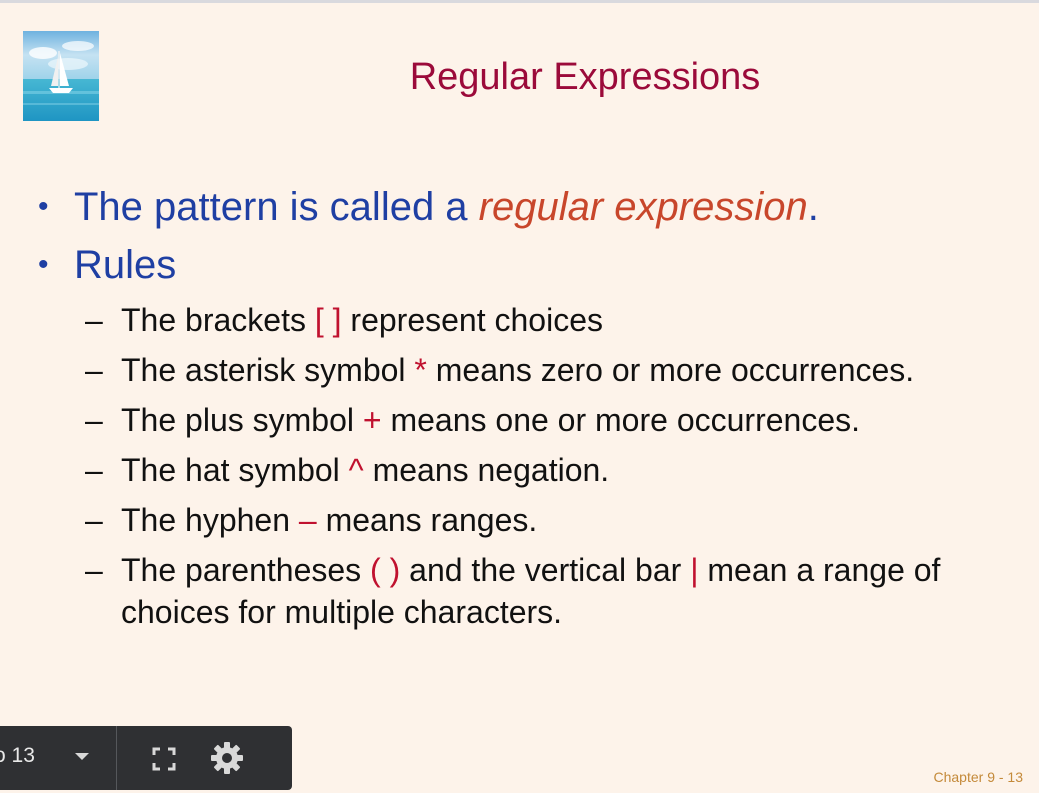 The width and height of the screenshot is (1039, 793). I want to click on rule-text: The parentheses, so click(246, 570).